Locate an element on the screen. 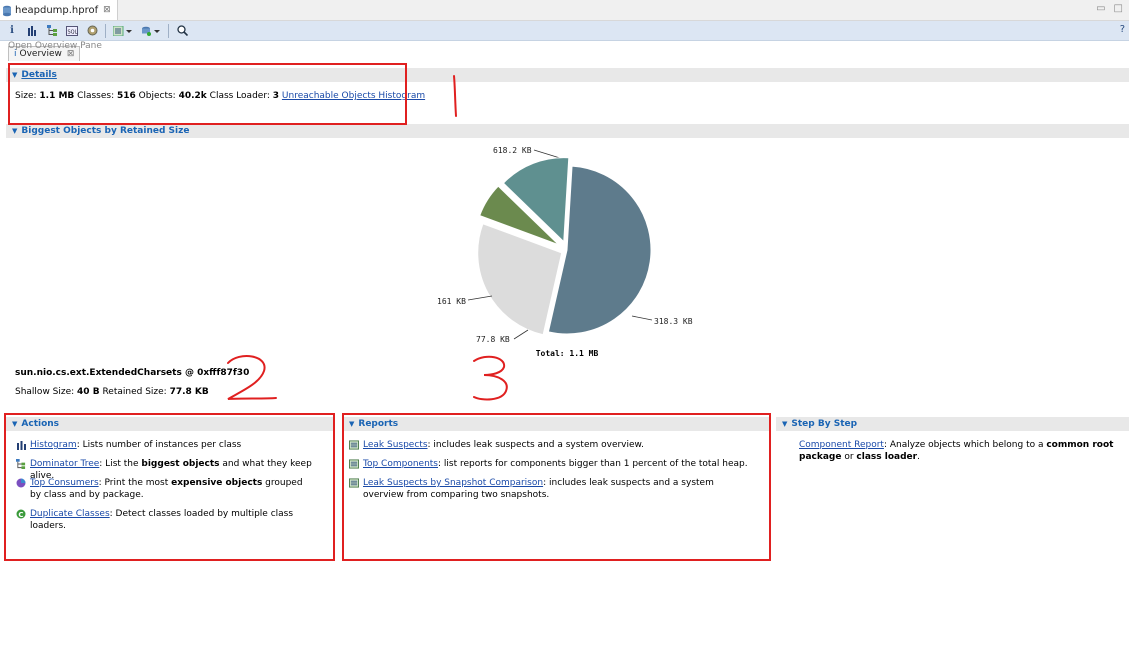 The height and width of the screenshot is (648, 1129). dominator-tree-icon is located at coordinates (52, 31).